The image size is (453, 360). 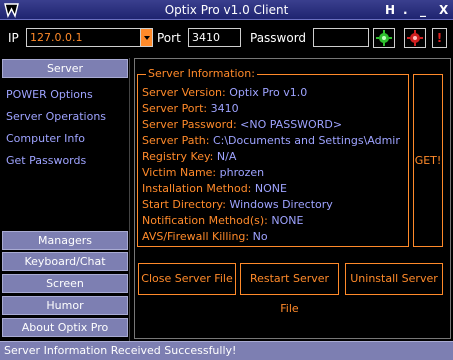 I want to click on sidebar-server-button: Server, so click(x=65, y=68).